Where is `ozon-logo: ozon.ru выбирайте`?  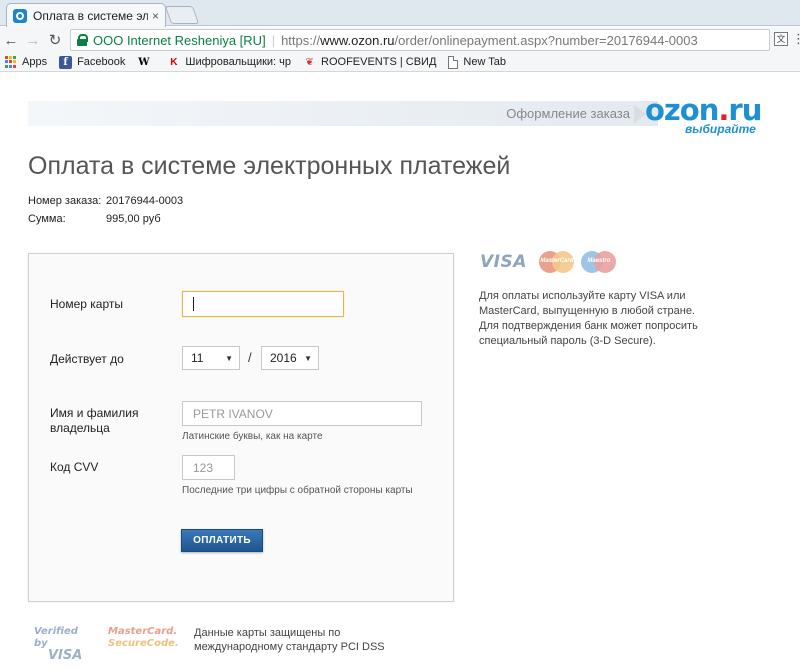 ozon-logo: ozon.ru выбирайте is located at coordinates (707, 116).